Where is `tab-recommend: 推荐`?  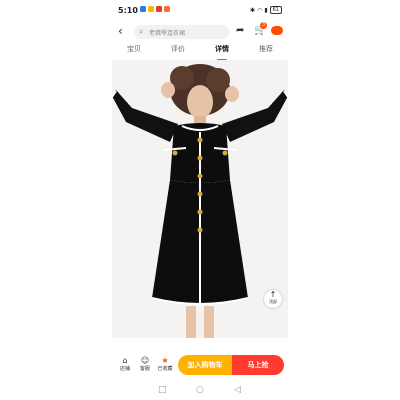
tab-recommend: 推荐 is located at coordinates (266, 51).